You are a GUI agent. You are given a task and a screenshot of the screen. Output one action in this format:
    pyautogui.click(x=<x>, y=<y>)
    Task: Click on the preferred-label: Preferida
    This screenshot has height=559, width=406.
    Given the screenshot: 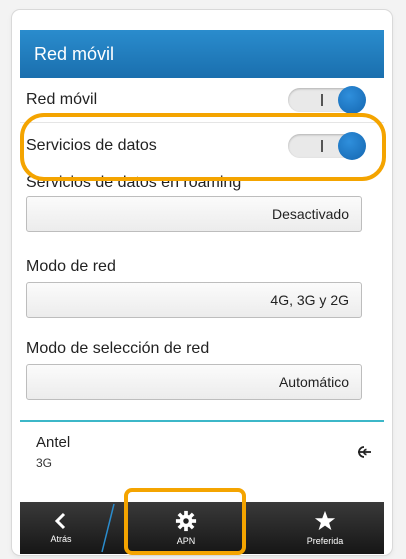 What is the action you would take?
    pyautogui.click(x=325, y=541)
    